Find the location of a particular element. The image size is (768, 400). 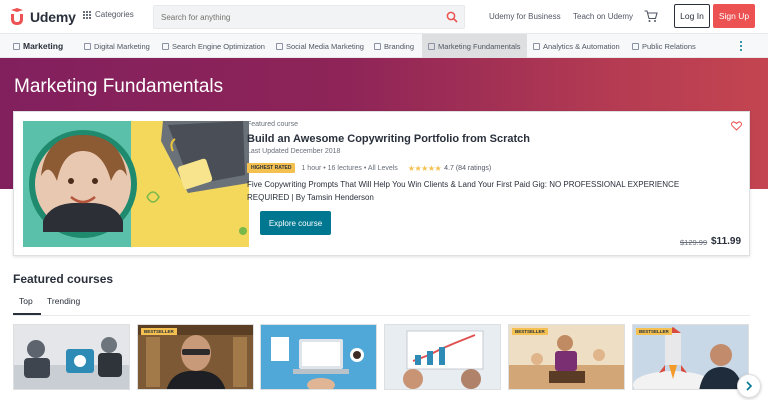

analytics-icon is located at coordinates (536, 46).